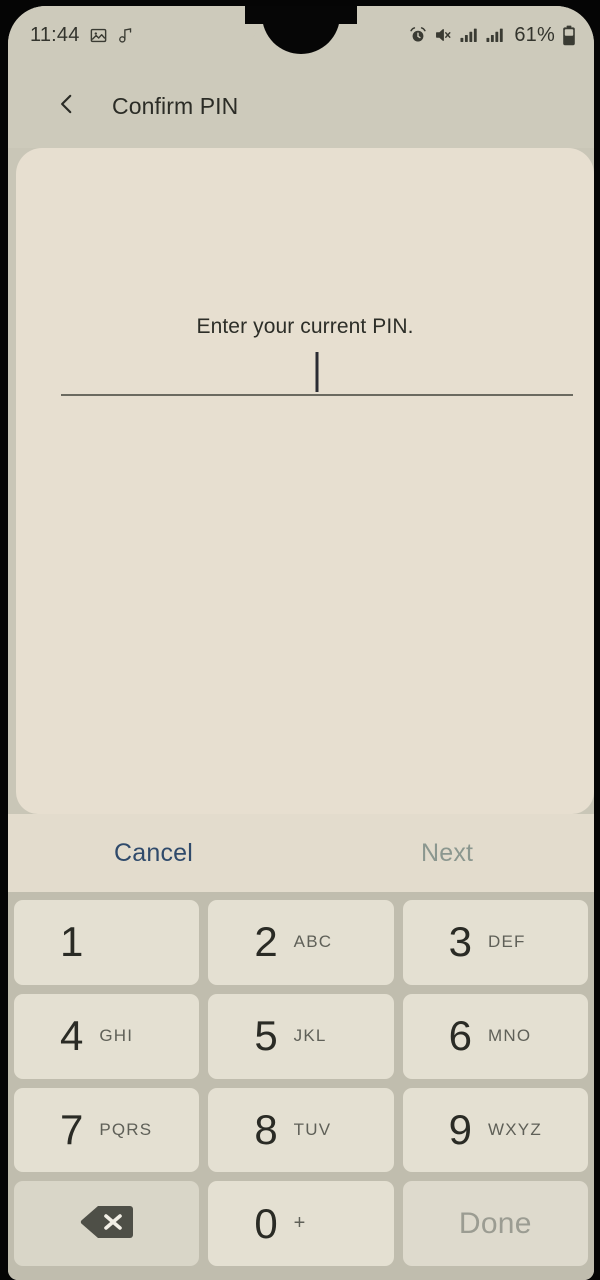 The image size is (600, 1280). Describe the element at coordinates (301, 106) in the screenshot. I see `app-bar: Confirm PIN` at that location.